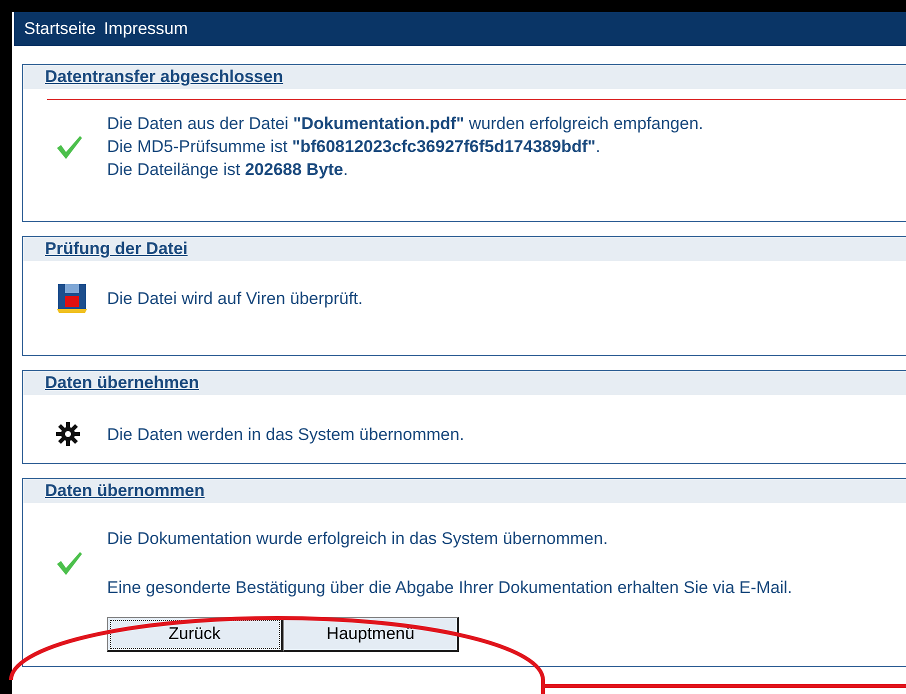  Describe the element at coordinates (146, 29) in the screenshot. I see `nav-link: Impressum` at that location.